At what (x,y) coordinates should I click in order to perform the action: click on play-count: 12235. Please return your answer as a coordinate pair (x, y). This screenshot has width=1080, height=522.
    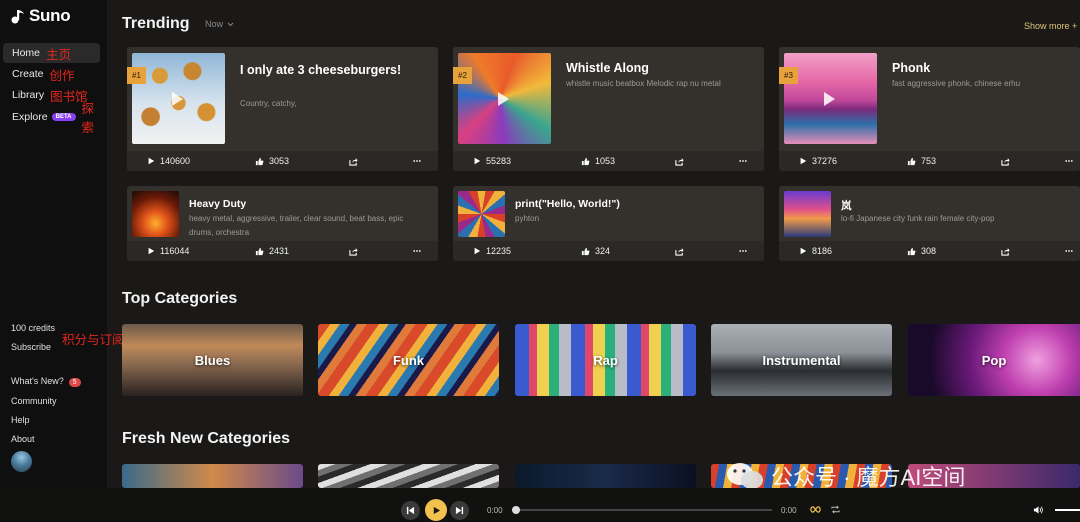
    Looking at the image, I should click on (492, 251).